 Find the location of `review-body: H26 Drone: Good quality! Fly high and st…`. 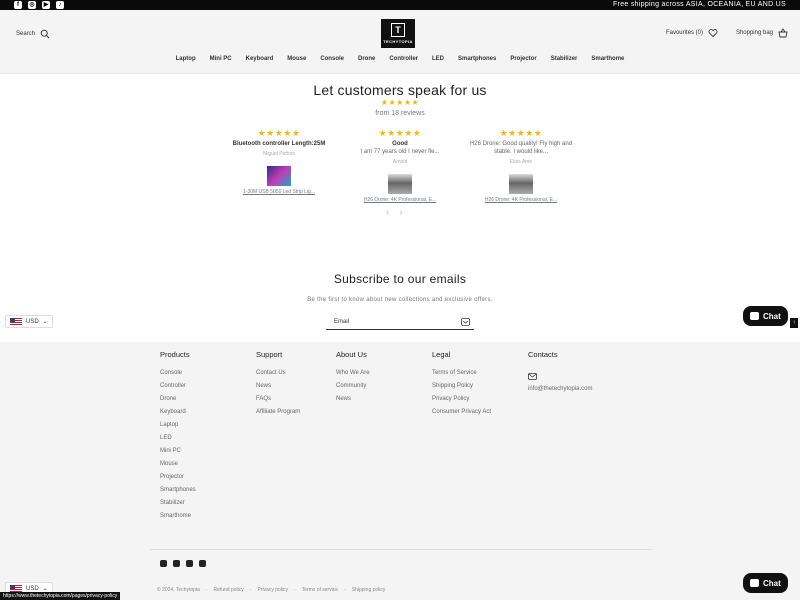

review-body: H26 Drone: Good quality! Fly high and st… is located at coordinates (521, 148).